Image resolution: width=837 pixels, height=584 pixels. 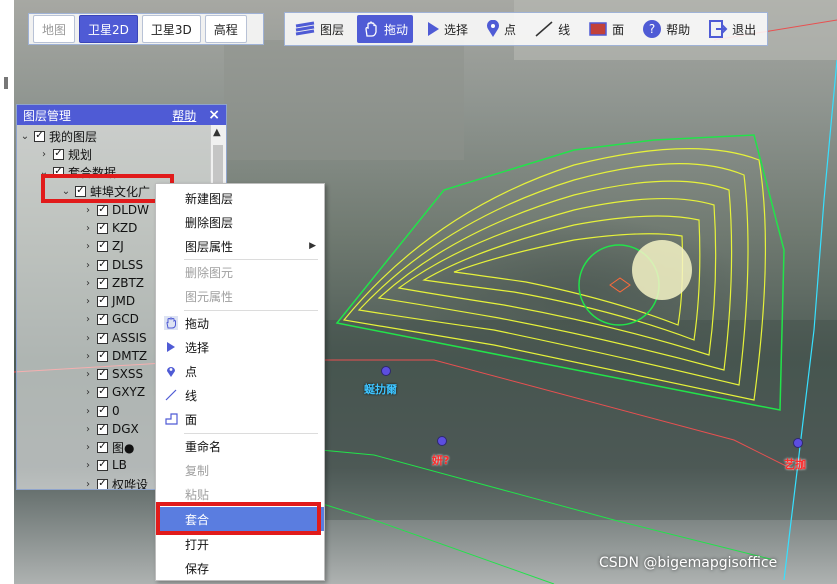 I want to click on tree-node: › ✓ GCD, so click(x=111, y=319).